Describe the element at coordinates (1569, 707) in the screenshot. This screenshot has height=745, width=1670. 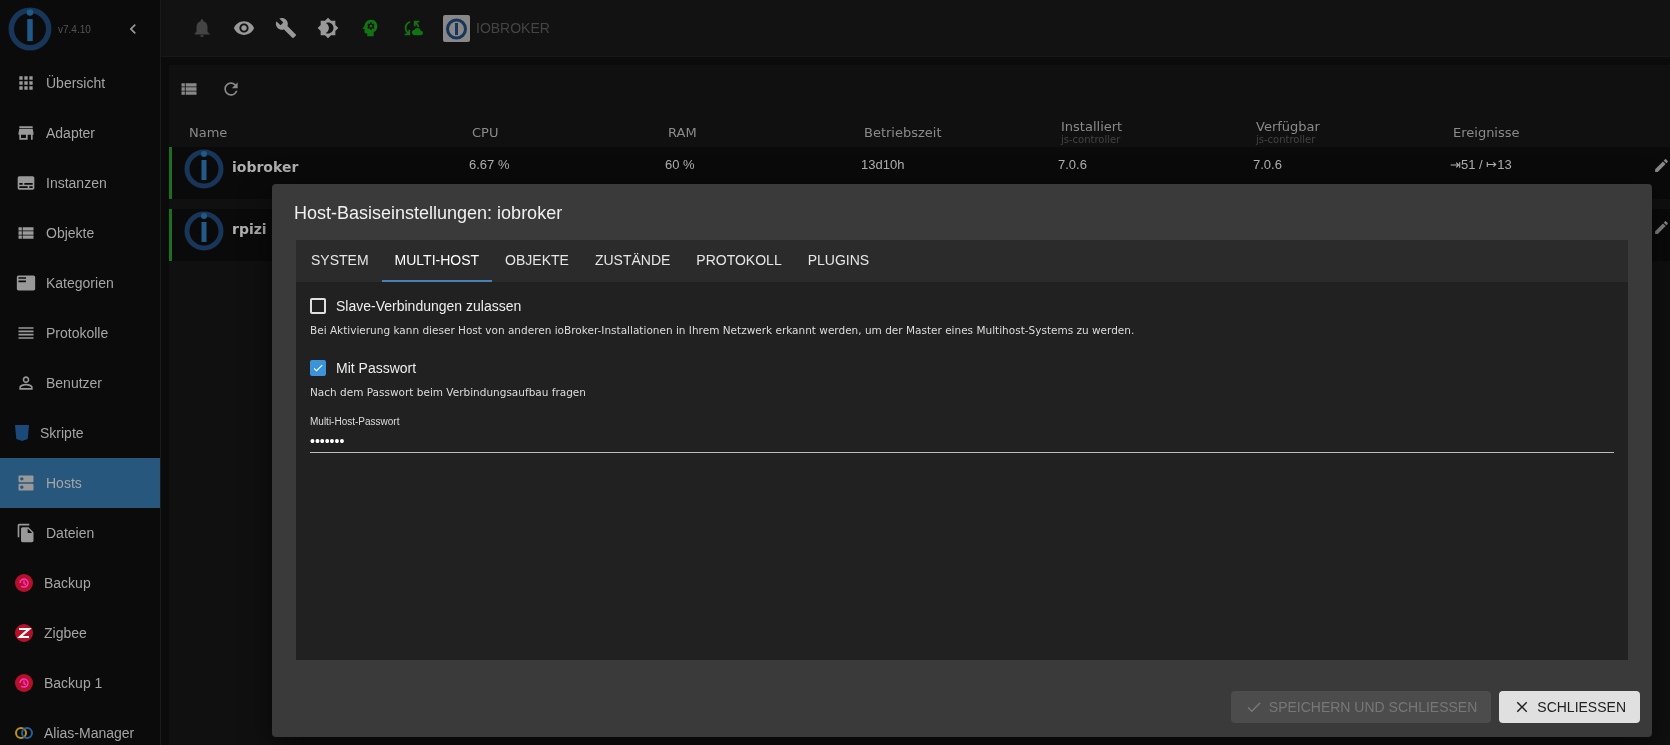
I see `close-button: SCHLIESSEN` at that location.